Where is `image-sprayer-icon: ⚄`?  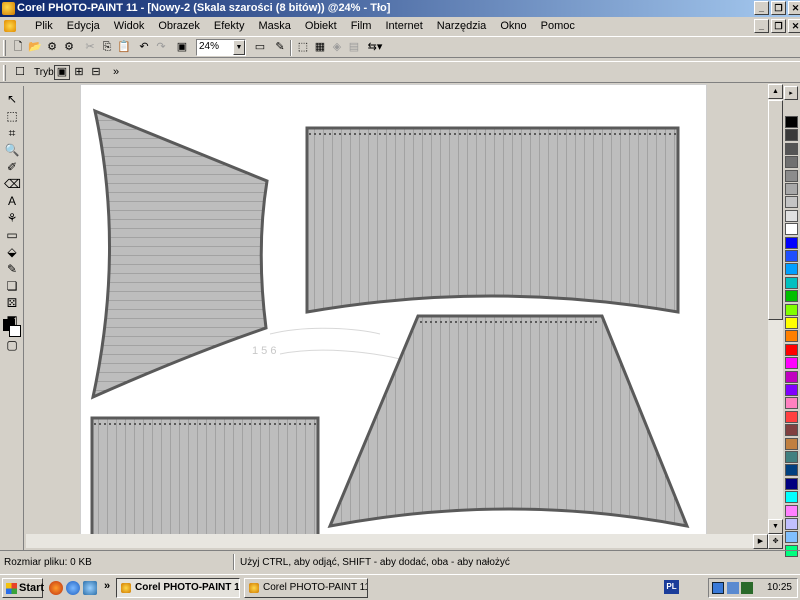
image-sprayer-icon: ⚄ is located at coordinates (12, 303).